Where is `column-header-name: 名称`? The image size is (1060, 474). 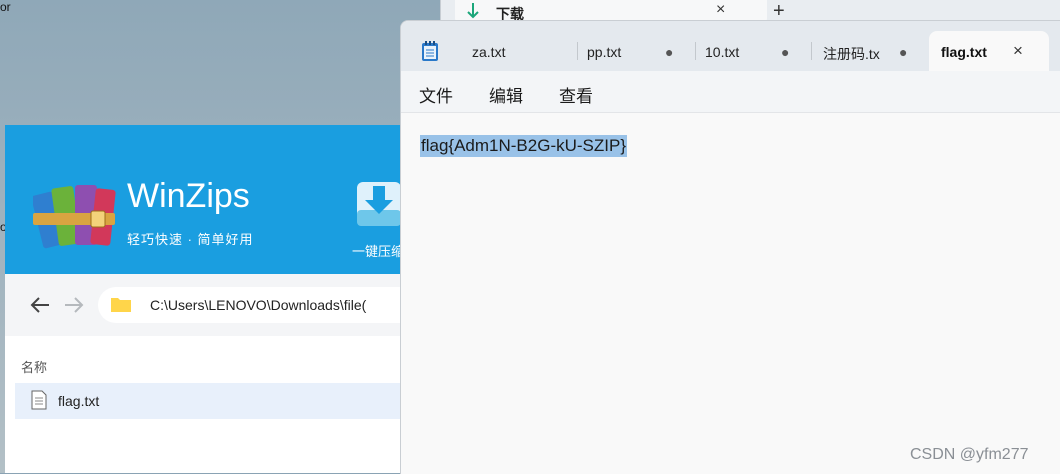 column-header-name: 名称 is located at coordinates (34, 366).